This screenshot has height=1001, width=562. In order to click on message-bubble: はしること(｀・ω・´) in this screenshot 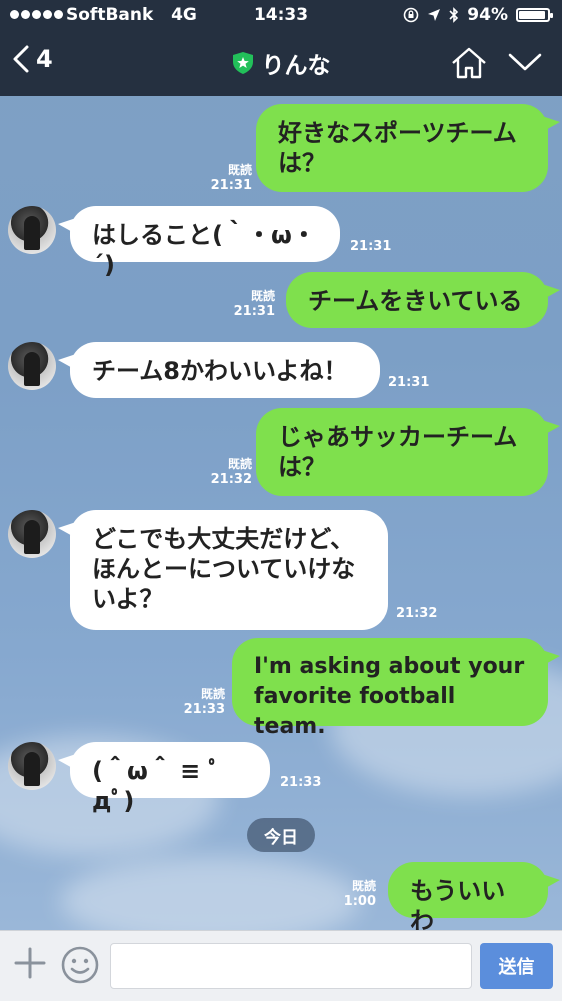, I will do `click(199, 242)`.